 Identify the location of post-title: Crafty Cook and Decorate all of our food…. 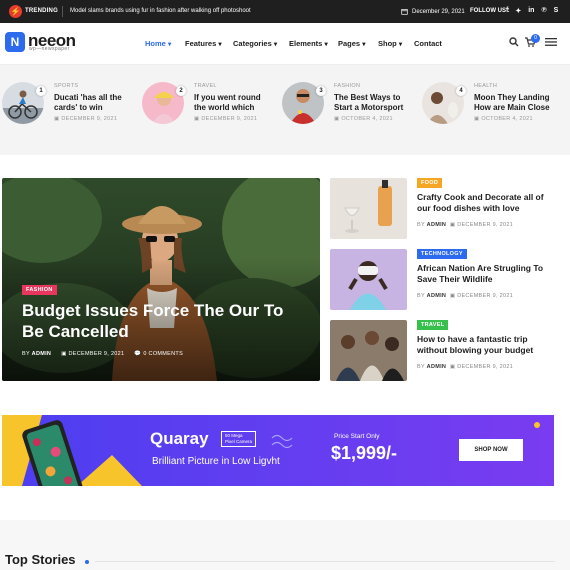
(487, 203).